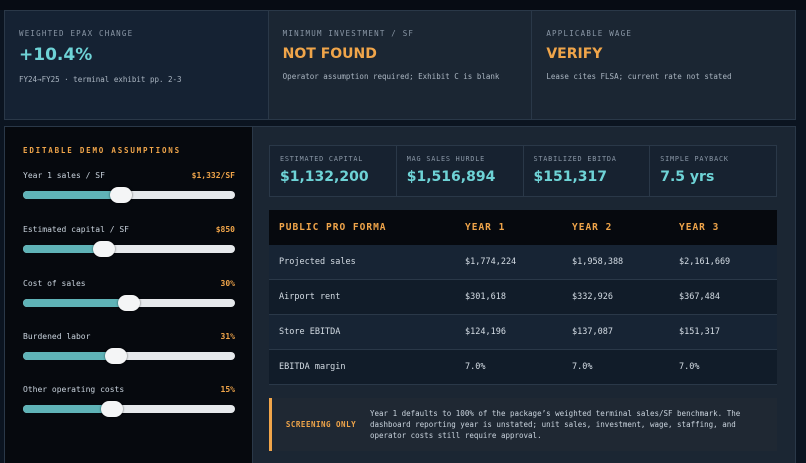  I want to click on slider-row: Estimated capital / SF $850, so click(129, 241).